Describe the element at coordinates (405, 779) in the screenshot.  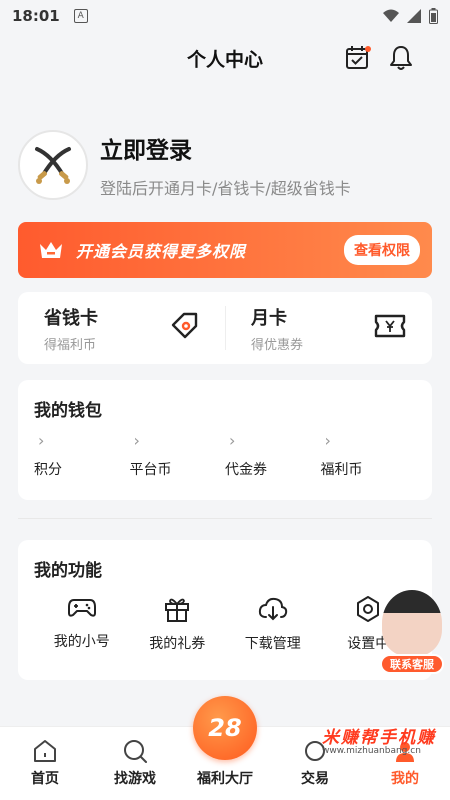
I see `tab-label: 我的` at that location.